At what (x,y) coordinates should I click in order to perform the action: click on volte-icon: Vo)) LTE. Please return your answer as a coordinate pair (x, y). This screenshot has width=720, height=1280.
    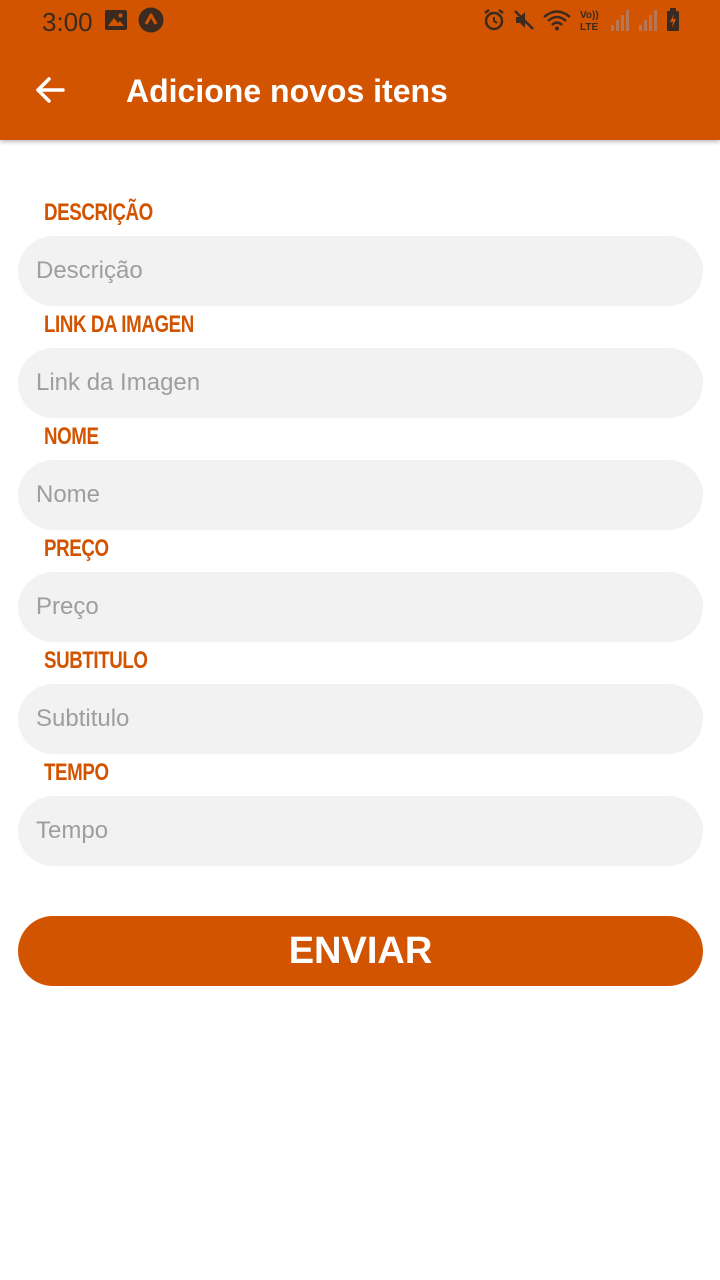
    Looking at the image, I should click on (591, 22).